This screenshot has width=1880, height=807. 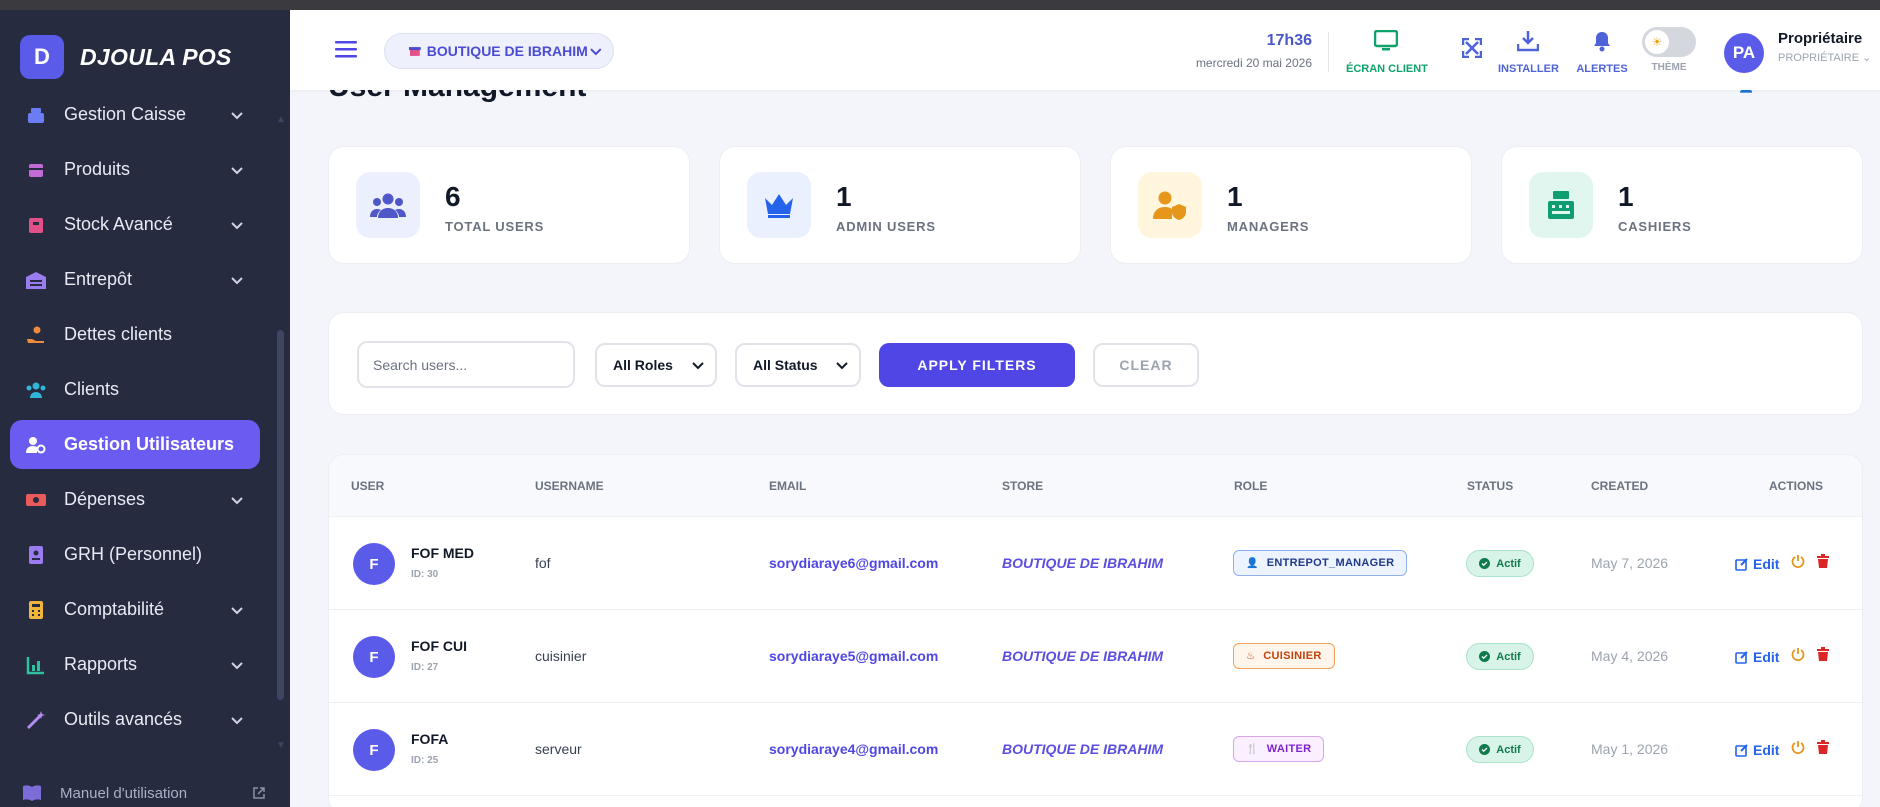 What do you see at coordinates (259, 793) in the screenshot?
I see `external-link-icon` at bounding box center [259, 793].